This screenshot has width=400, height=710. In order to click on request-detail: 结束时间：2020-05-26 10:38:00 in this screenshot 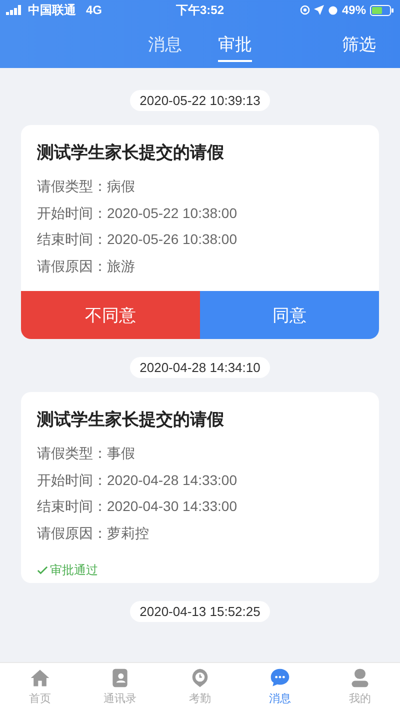, I will do `click(137, 239)`.